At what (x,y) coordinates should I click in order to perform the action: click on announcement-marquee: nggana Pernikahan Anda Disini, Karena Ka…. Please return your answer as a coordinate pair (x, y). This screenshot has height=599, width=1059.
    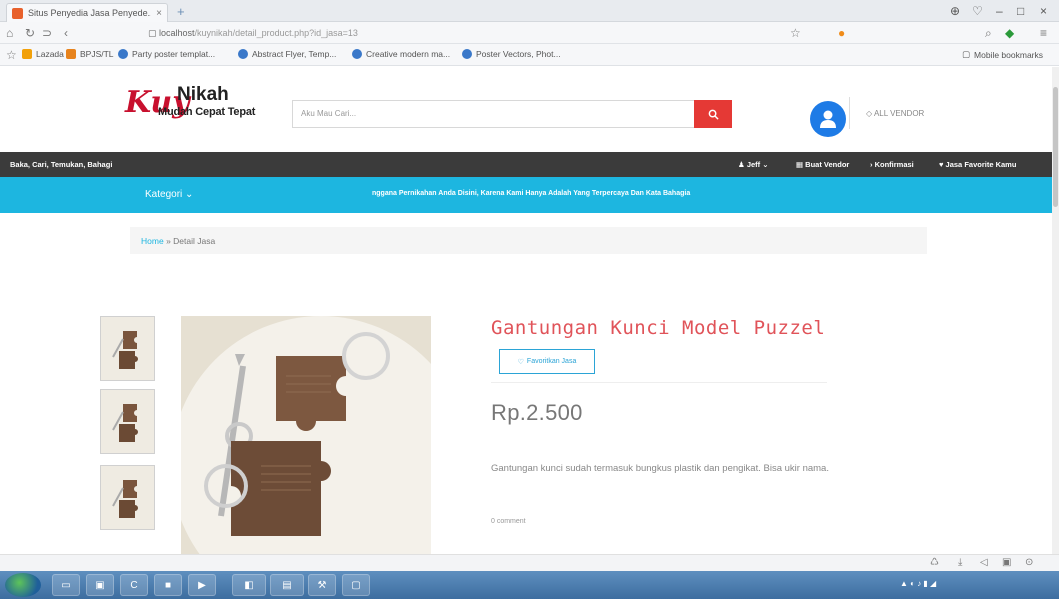
    Looking at the image, I should click on (531, 193).